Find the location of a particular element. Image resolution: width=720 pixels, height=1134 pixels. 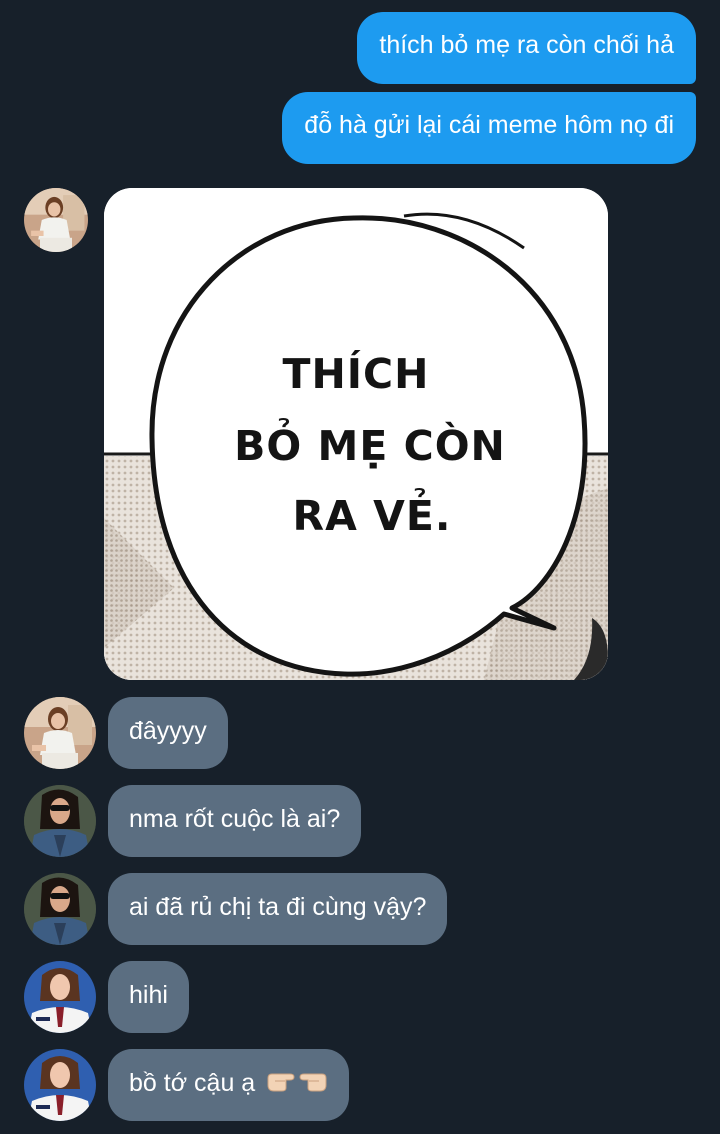

incoming-message: nma rốt cuộc là ai? is located at coordinates (235, 821).